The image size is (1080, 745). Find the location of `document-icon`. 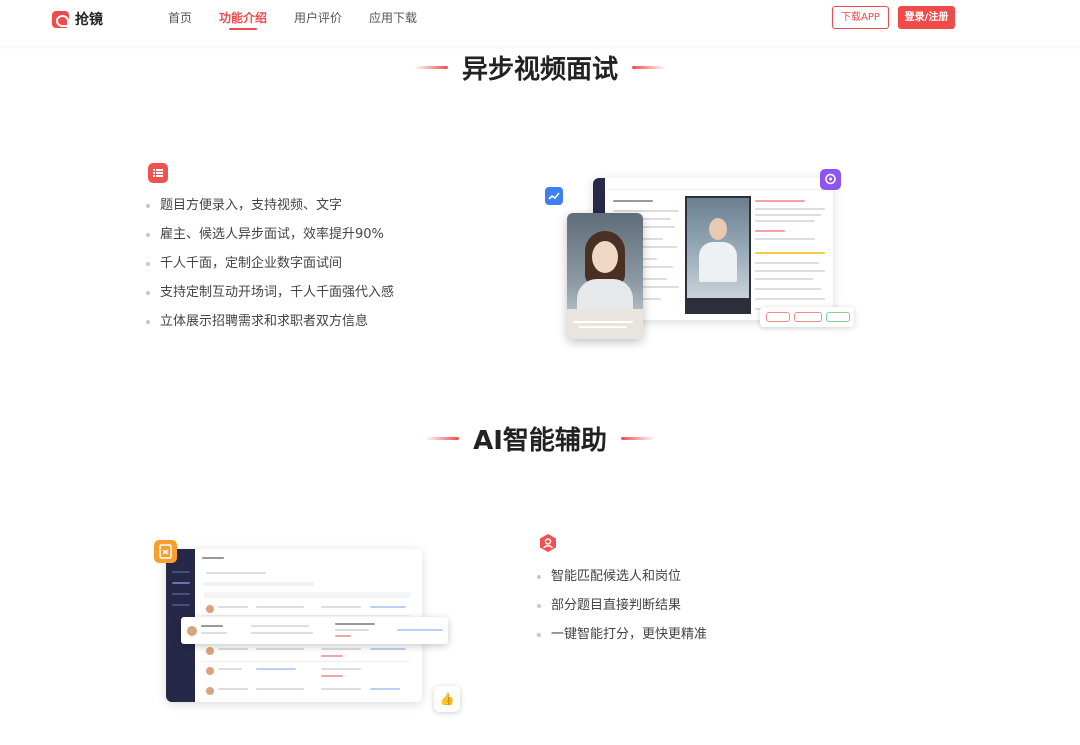

document-icon is located at coordinates (165, 551).